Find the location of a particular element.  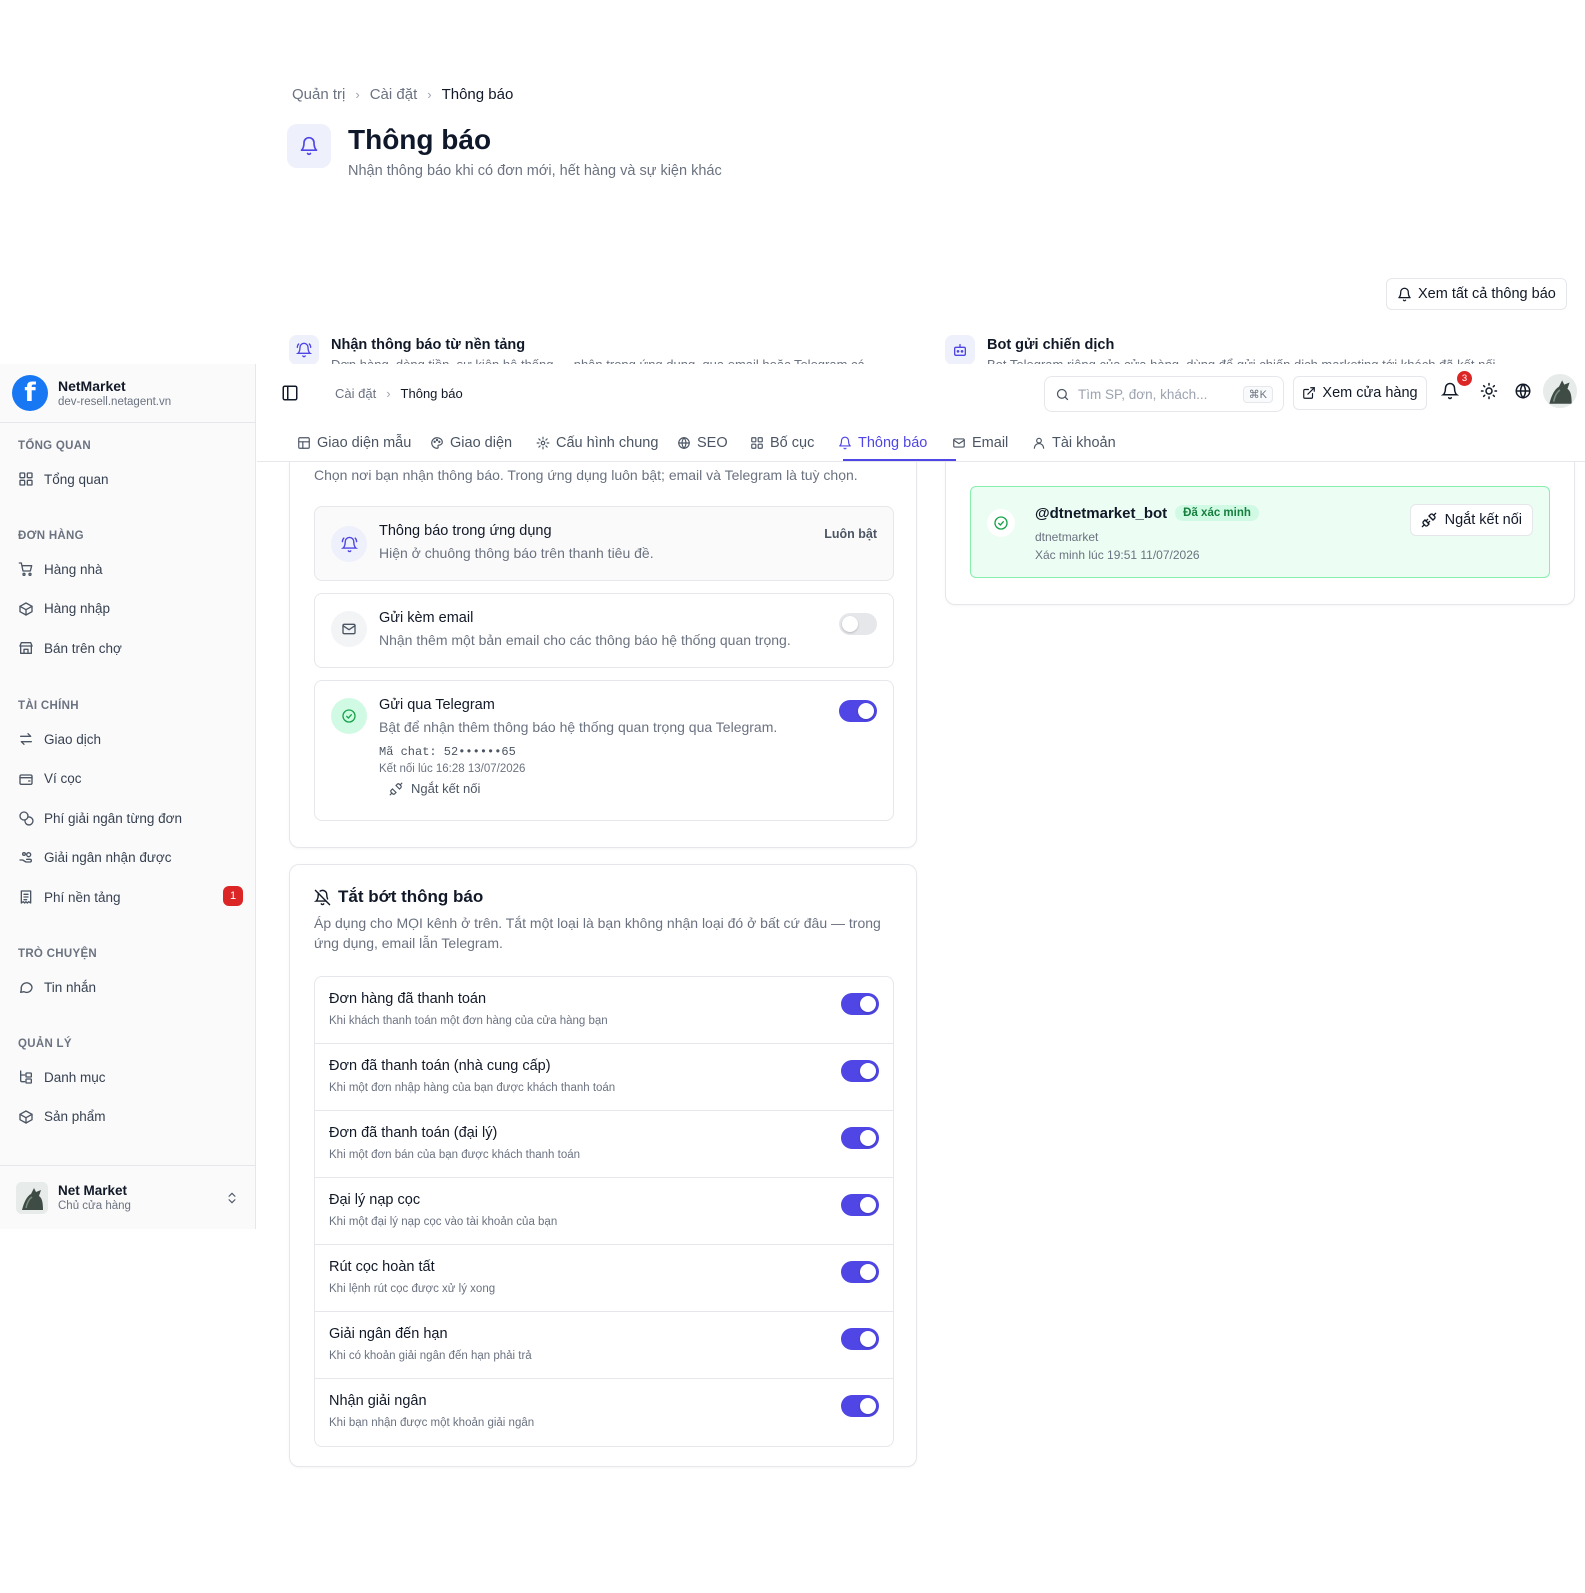

coins-icon is located at coordinates (26, 818).